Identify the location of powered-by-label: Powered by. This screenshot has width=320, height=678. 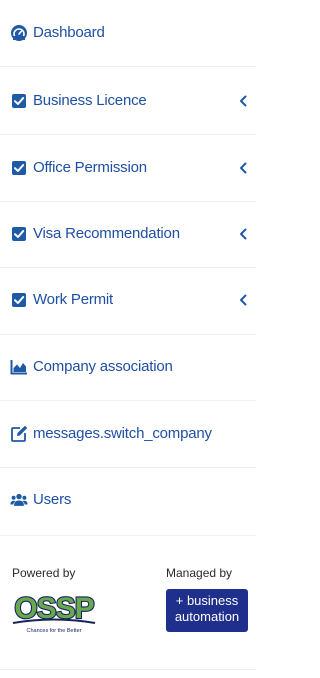
(44, 573).